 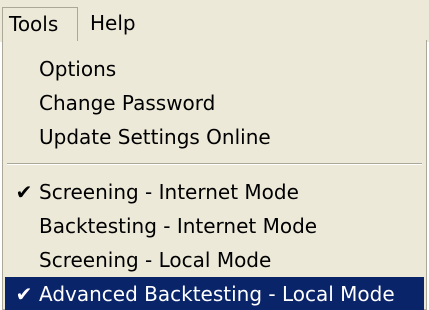 What do you see at coordinates (121, 24) in the screenshot?
I see `menu-help: Help` at bounding box center [121, 24].